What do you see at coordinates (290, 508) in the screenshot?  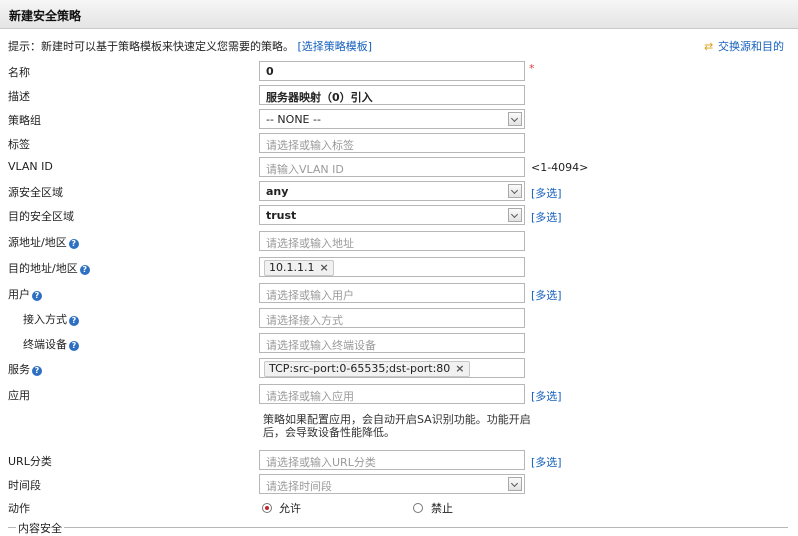 I see `action-allow-label: 允许` at bounding box center [290, 508].